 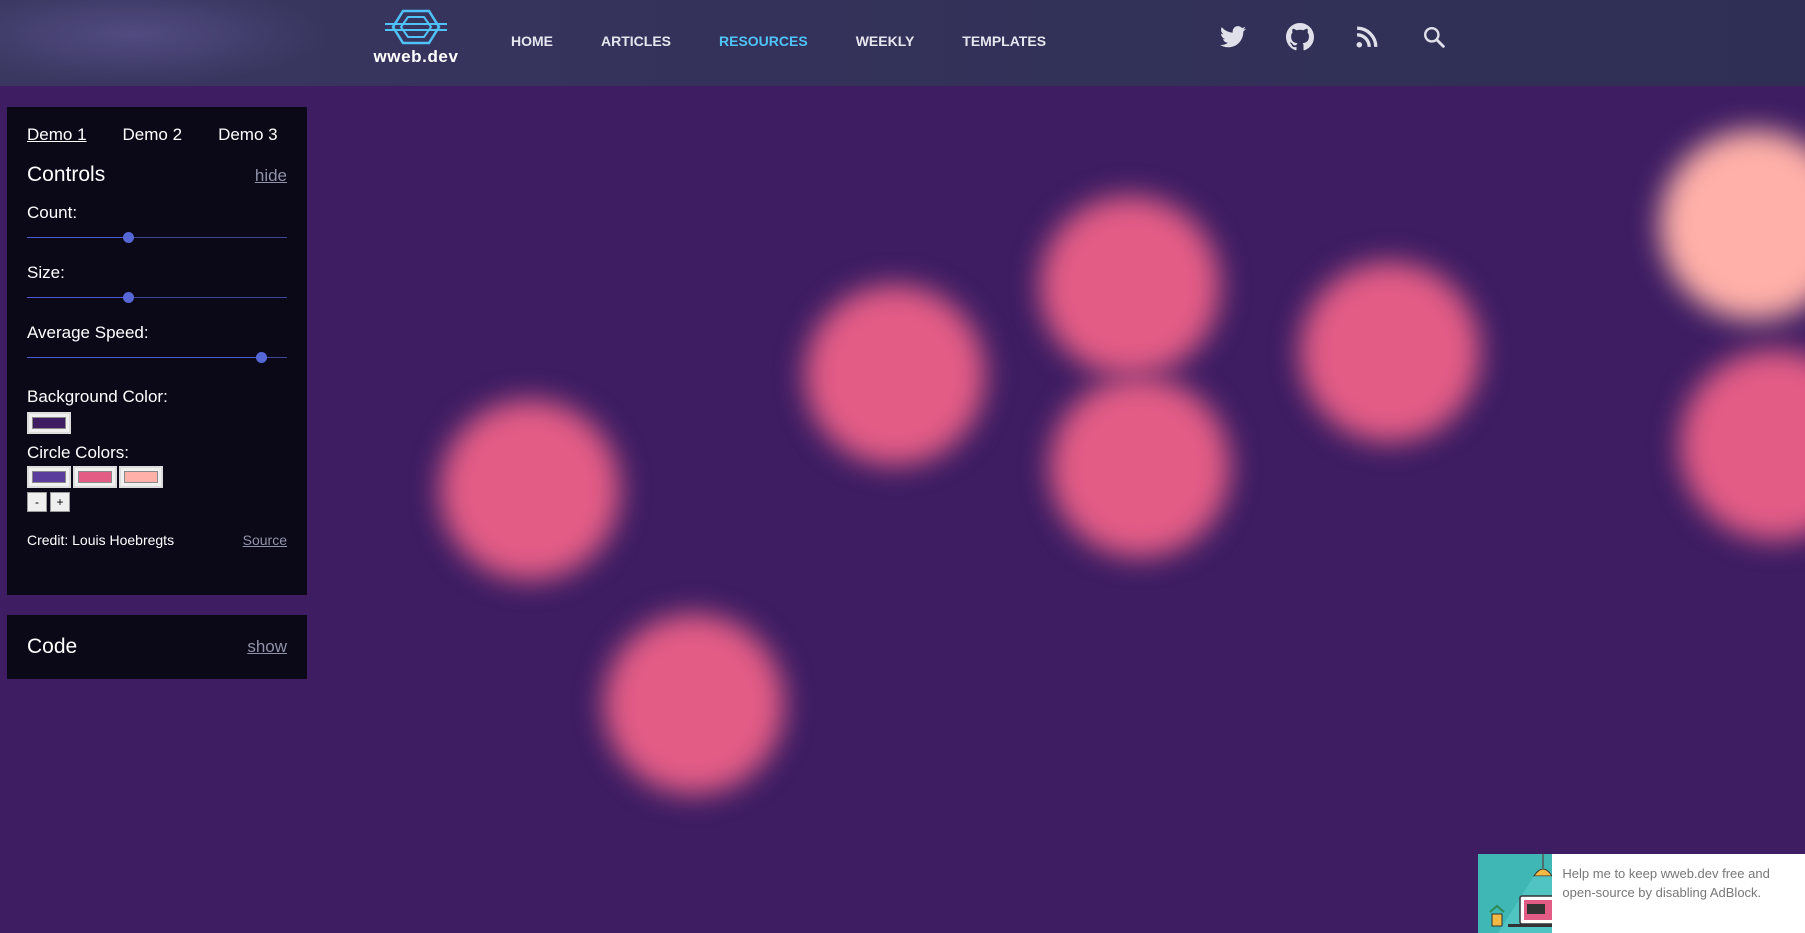 What do you see at coordinates (78, 452) in the screenshot?
I see `circle-colors-label: Circle Colors:` at bounding box center [78, 452].